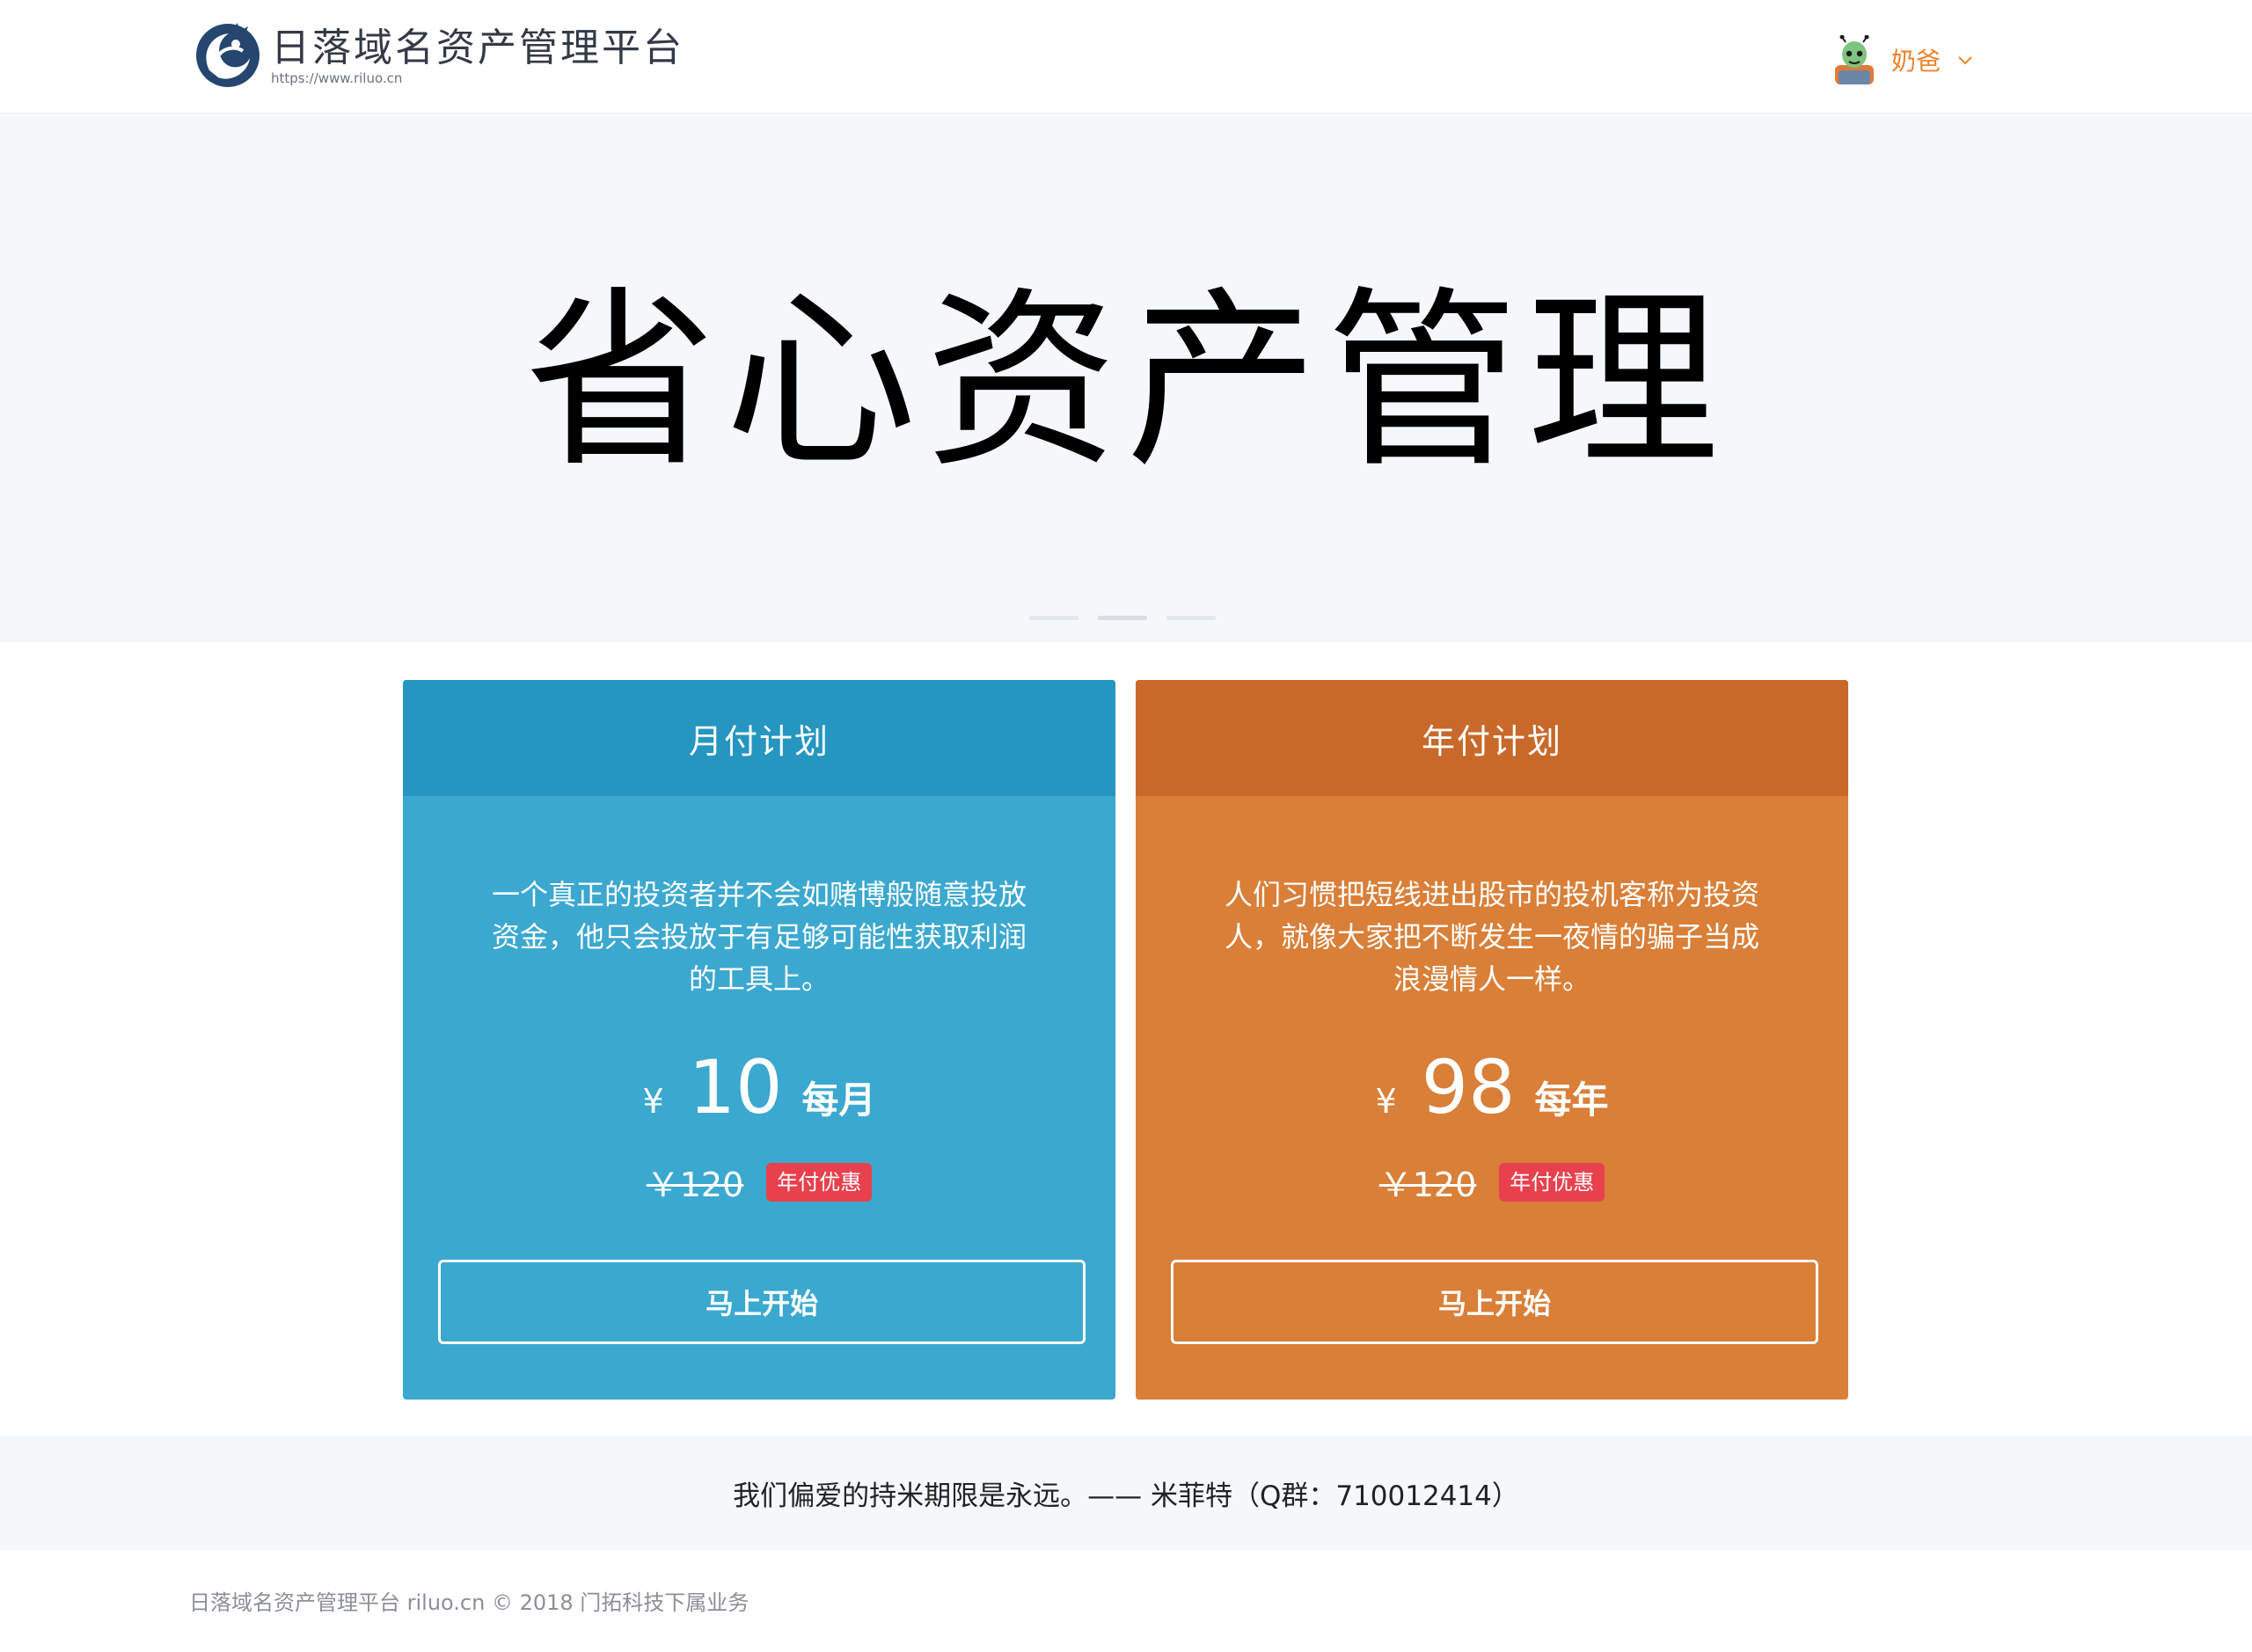 The width and height of the screenshot is (2252, 1652). Describe the element at coordinates (1468, 1087) in the screenshot. I see `price-amount: 98` at that location.